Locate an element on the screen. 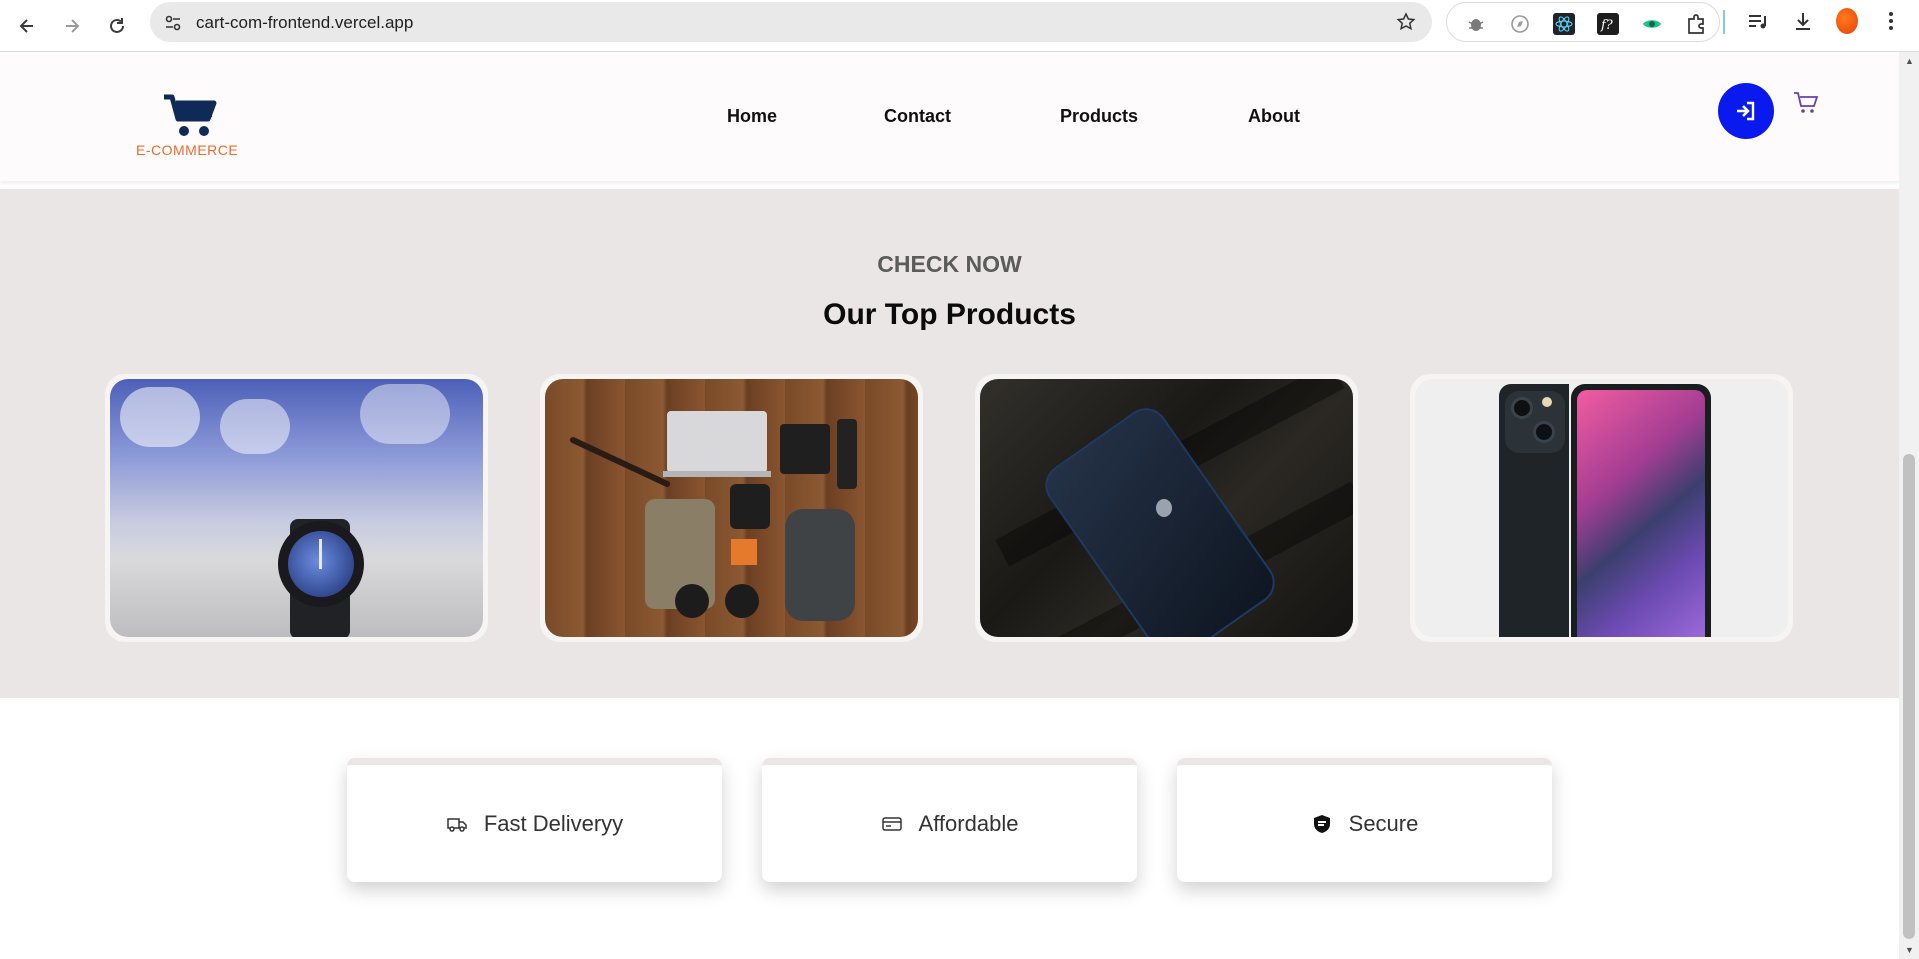  smartwatch-photo is located at coordinates (296, 508).